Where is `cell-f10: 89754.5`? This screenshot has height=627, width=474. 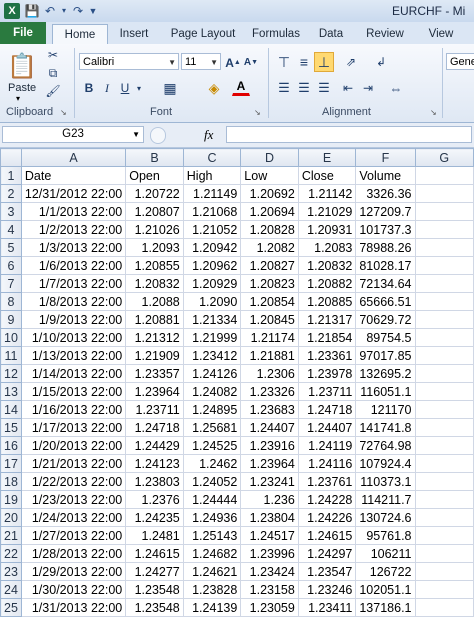
cell-f10: 89754.5 is located at coordinates (385, 337).